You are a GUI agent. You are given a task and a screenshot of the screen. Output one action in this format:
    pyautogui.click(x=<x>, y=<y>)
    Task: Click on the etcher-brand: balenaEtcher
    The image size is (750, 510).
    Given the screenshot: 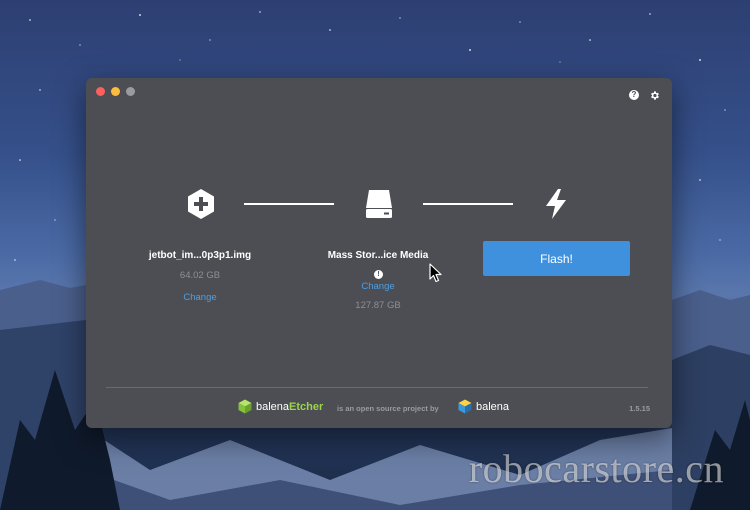 What is the action you would take?
    pyautogui.click(x=280, y=406)
    